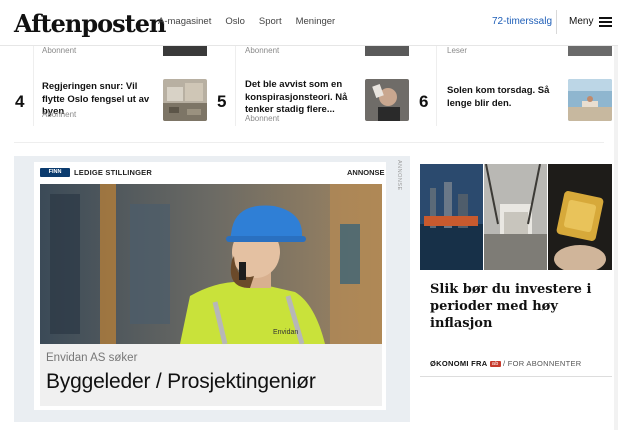 The width and height of the screenshot is (618, 430). I want to click on ad-company: Envidan AS søker, so click(91, 358).